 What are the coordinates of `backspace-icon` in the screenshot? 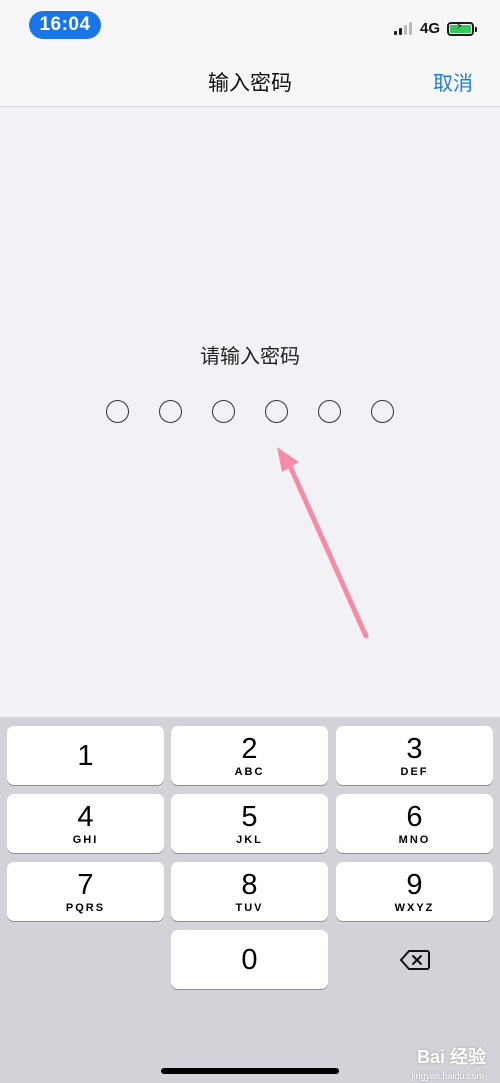 It's located at (414, 959).